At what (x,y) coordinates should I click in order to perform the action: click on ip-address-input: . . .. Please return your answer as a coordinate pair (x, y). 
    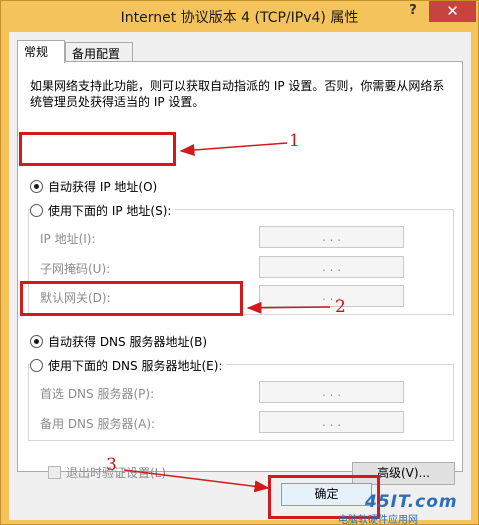
    Looking at the image, I should click on (331, 237).